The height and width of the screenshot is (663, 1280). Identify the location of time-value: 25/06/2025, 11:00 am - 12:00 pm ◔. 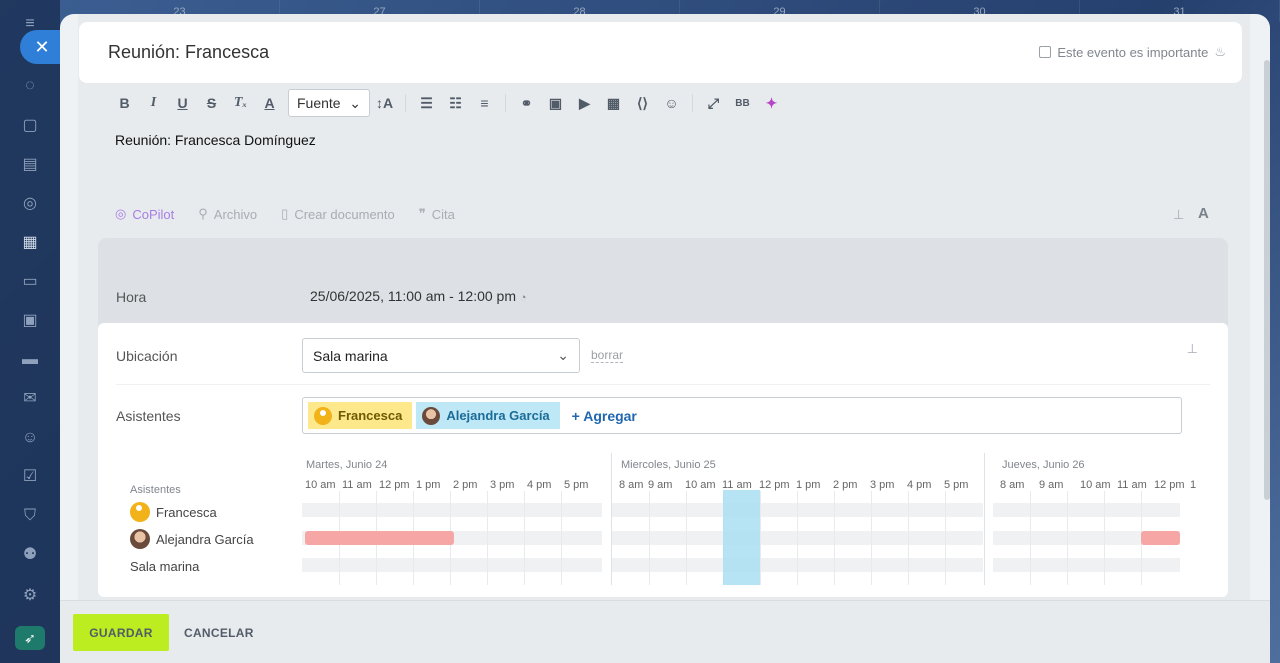
(418, 296).